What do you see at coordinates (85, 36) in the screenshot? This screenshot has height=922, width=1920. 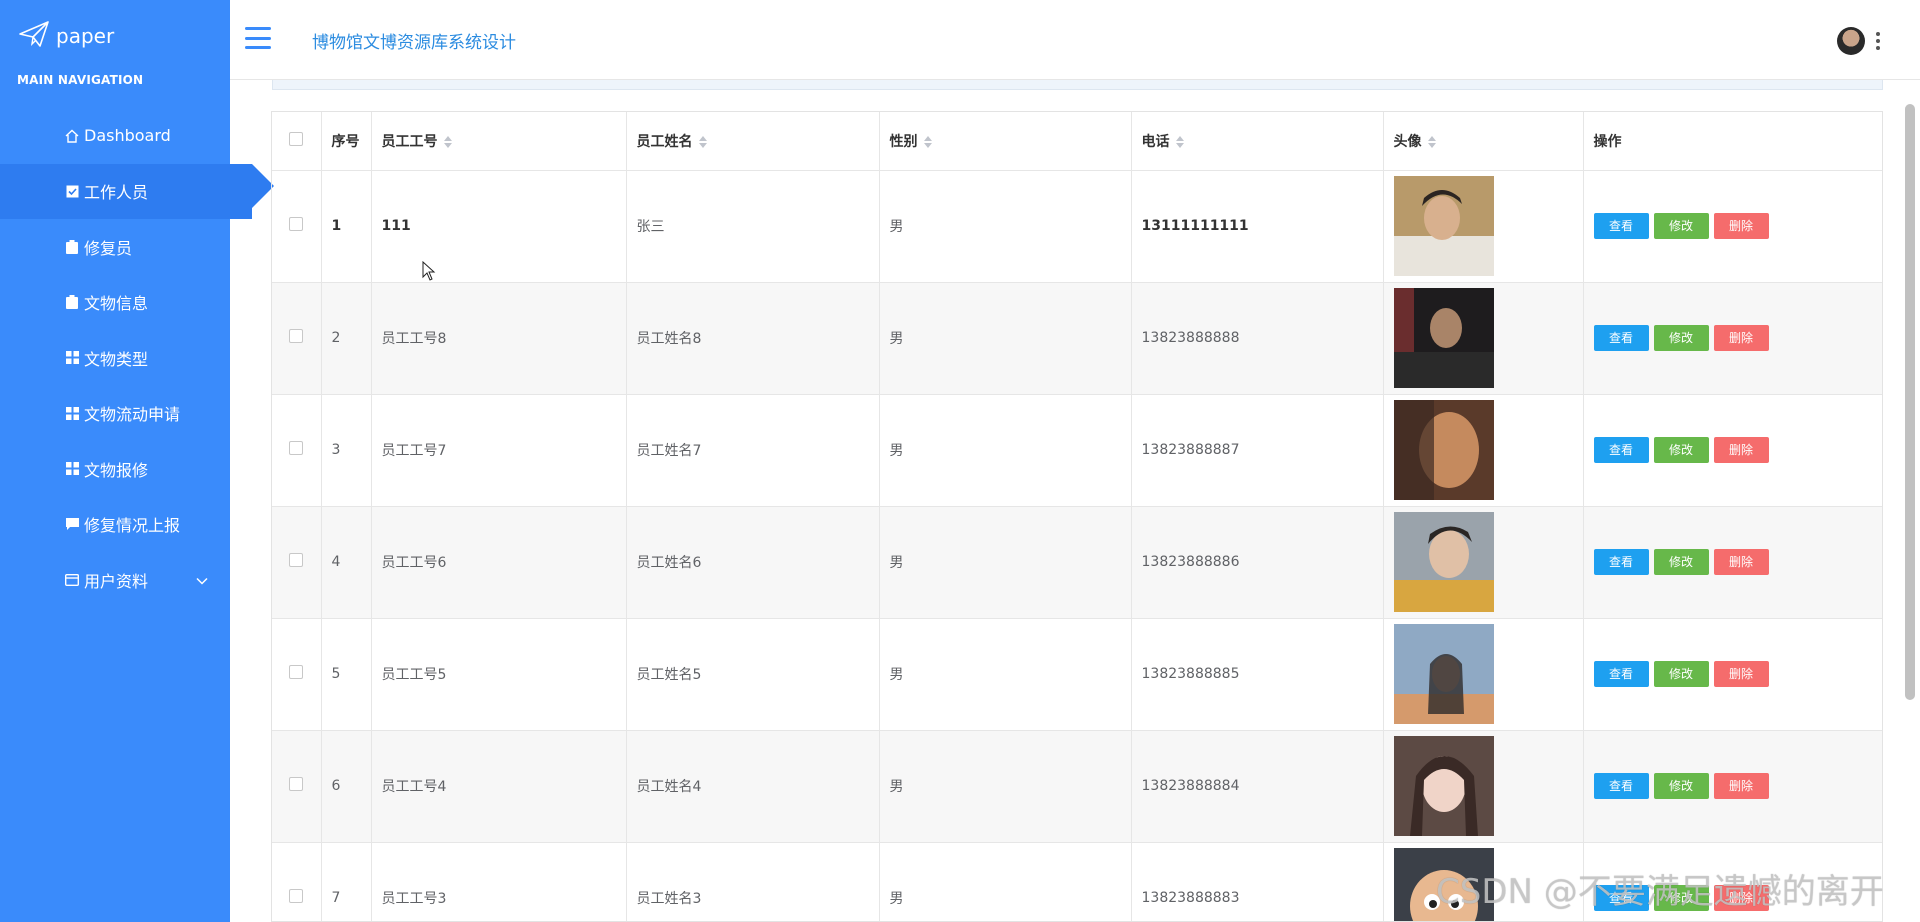 I see `logo-text: paper` at bounding box center [85, 36].